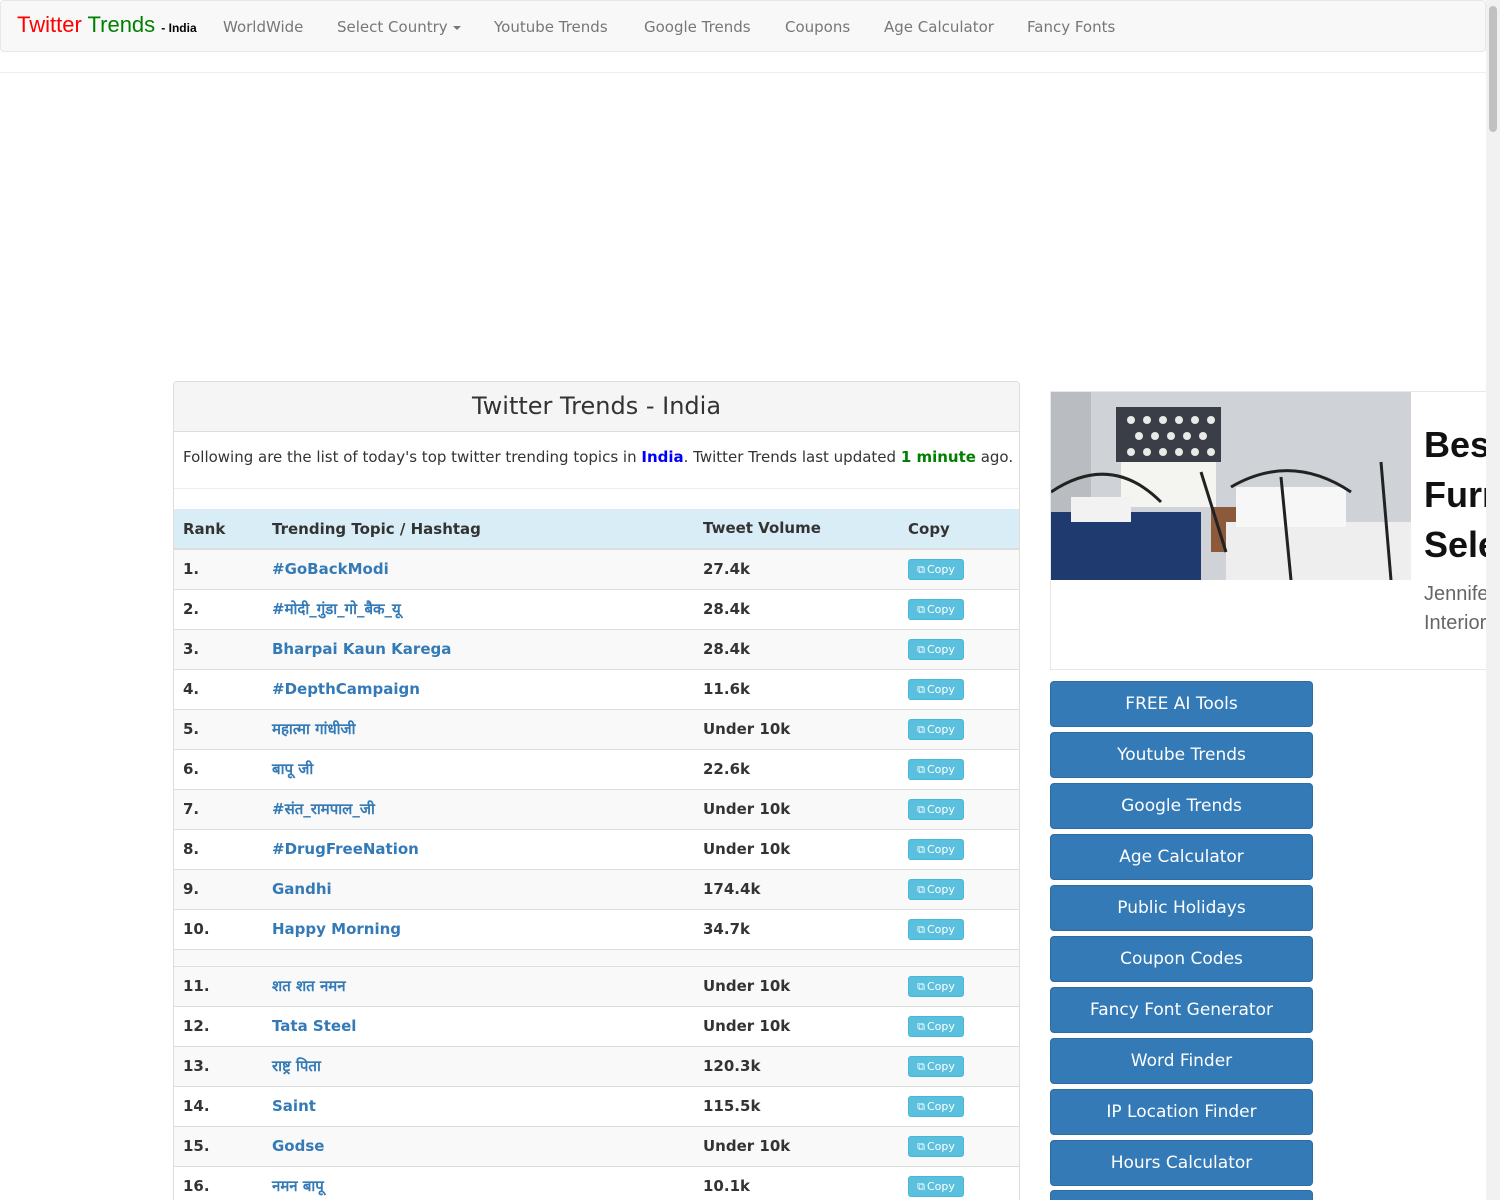 This screenshot has height=1200, width=1500. I want to click on tweet-volume: 174.4k, so click(732, 889).